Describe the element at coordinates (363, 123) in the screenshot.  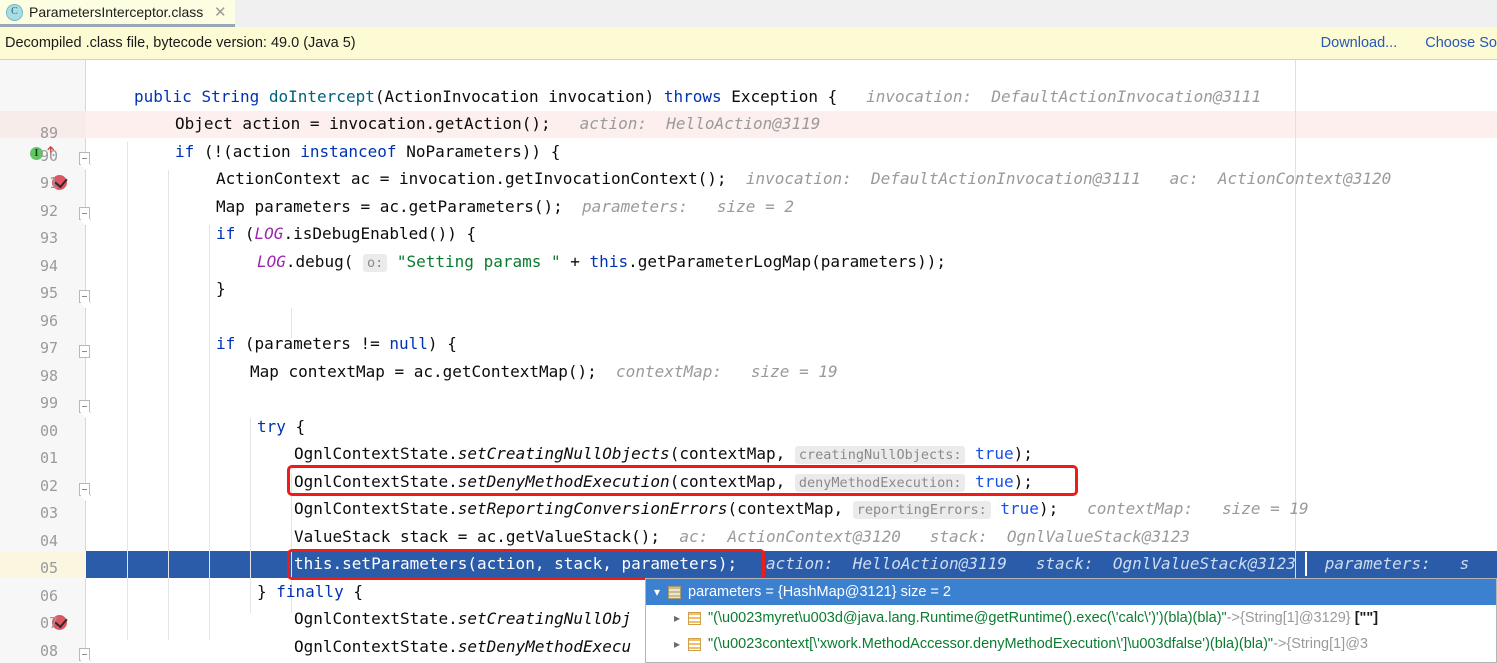
I see `statement: Object action = invocation.getAction();` at that location.